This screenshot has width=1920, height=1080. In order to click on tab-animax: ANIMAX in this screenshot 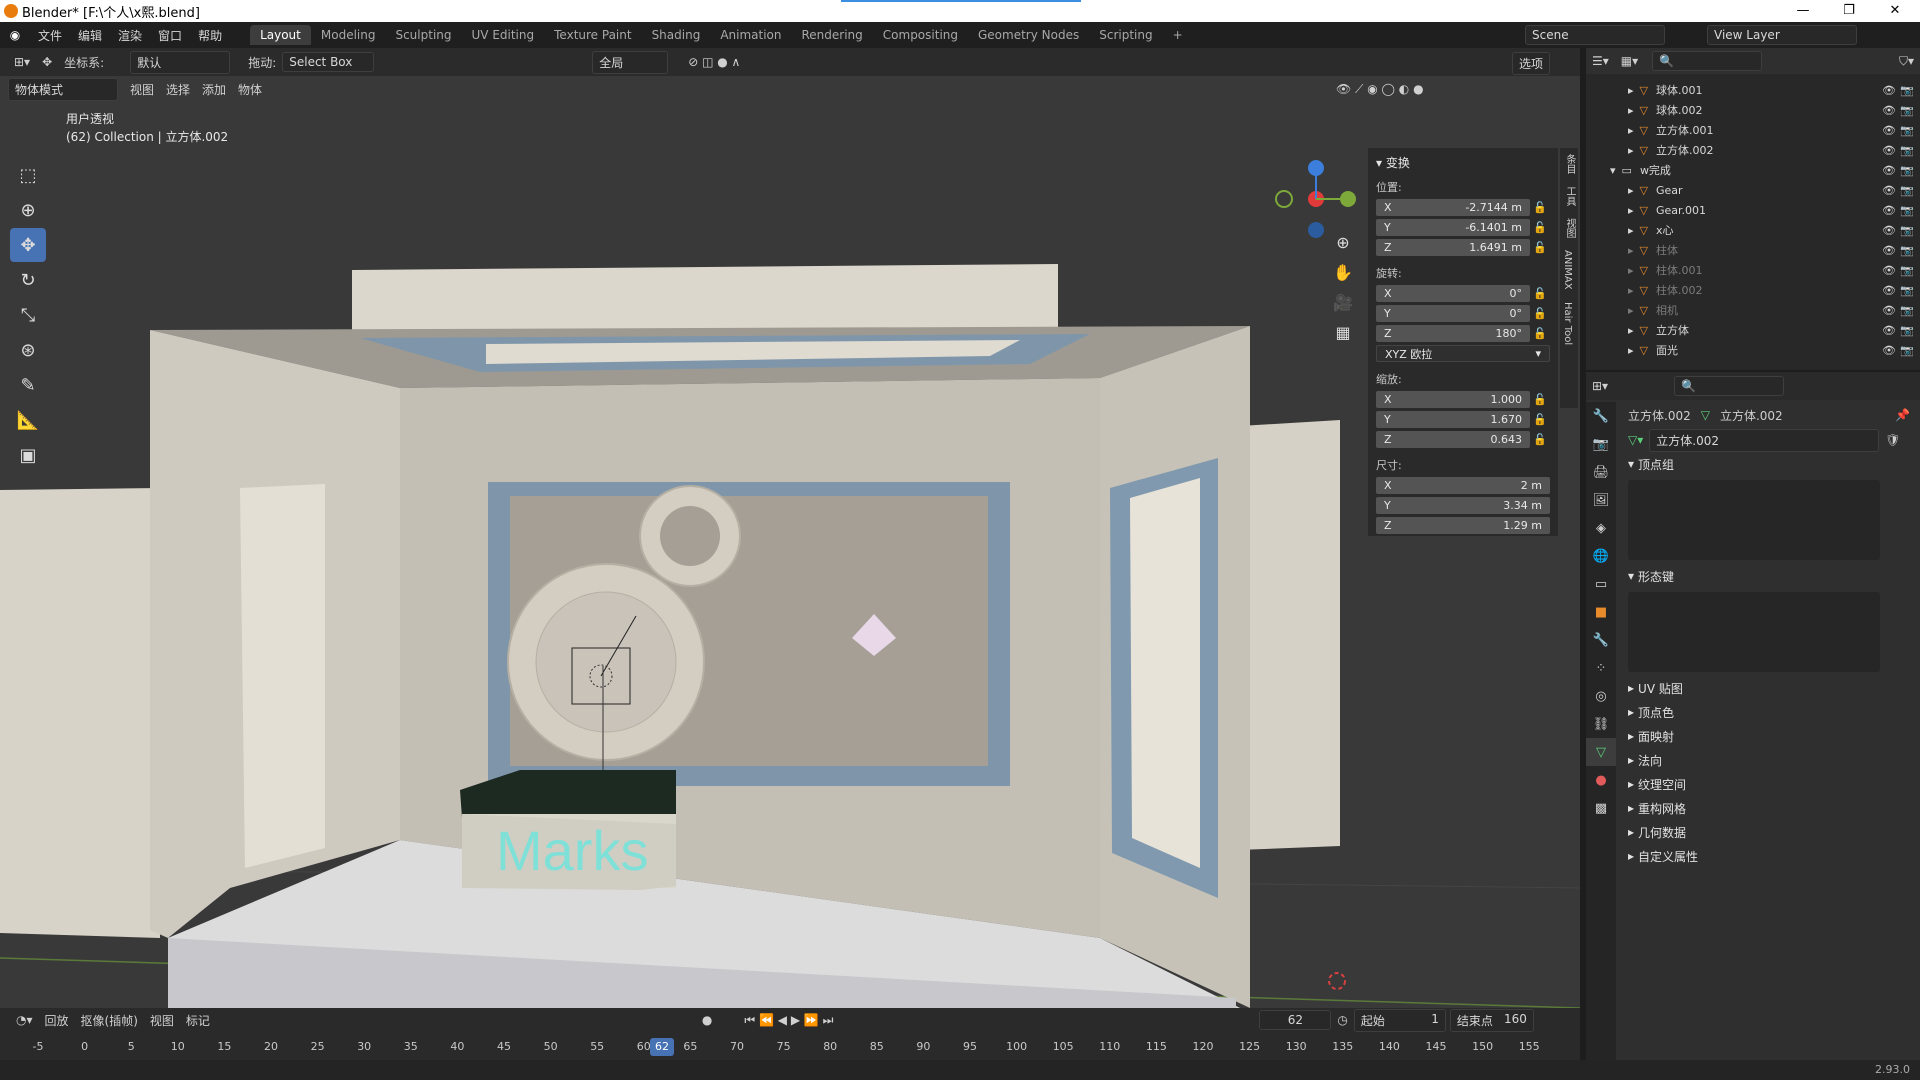, I will do `click(1567, 270)`.